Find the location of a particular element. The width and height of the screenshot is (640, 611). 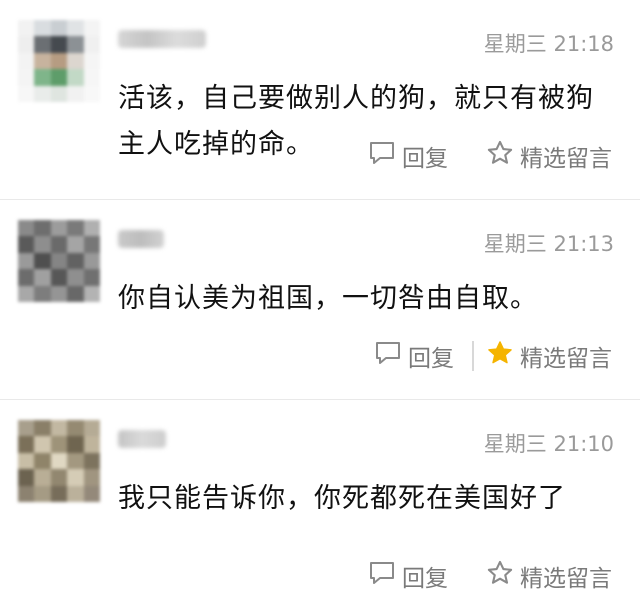

star-filled-icon is located at coordinates (503, 356).